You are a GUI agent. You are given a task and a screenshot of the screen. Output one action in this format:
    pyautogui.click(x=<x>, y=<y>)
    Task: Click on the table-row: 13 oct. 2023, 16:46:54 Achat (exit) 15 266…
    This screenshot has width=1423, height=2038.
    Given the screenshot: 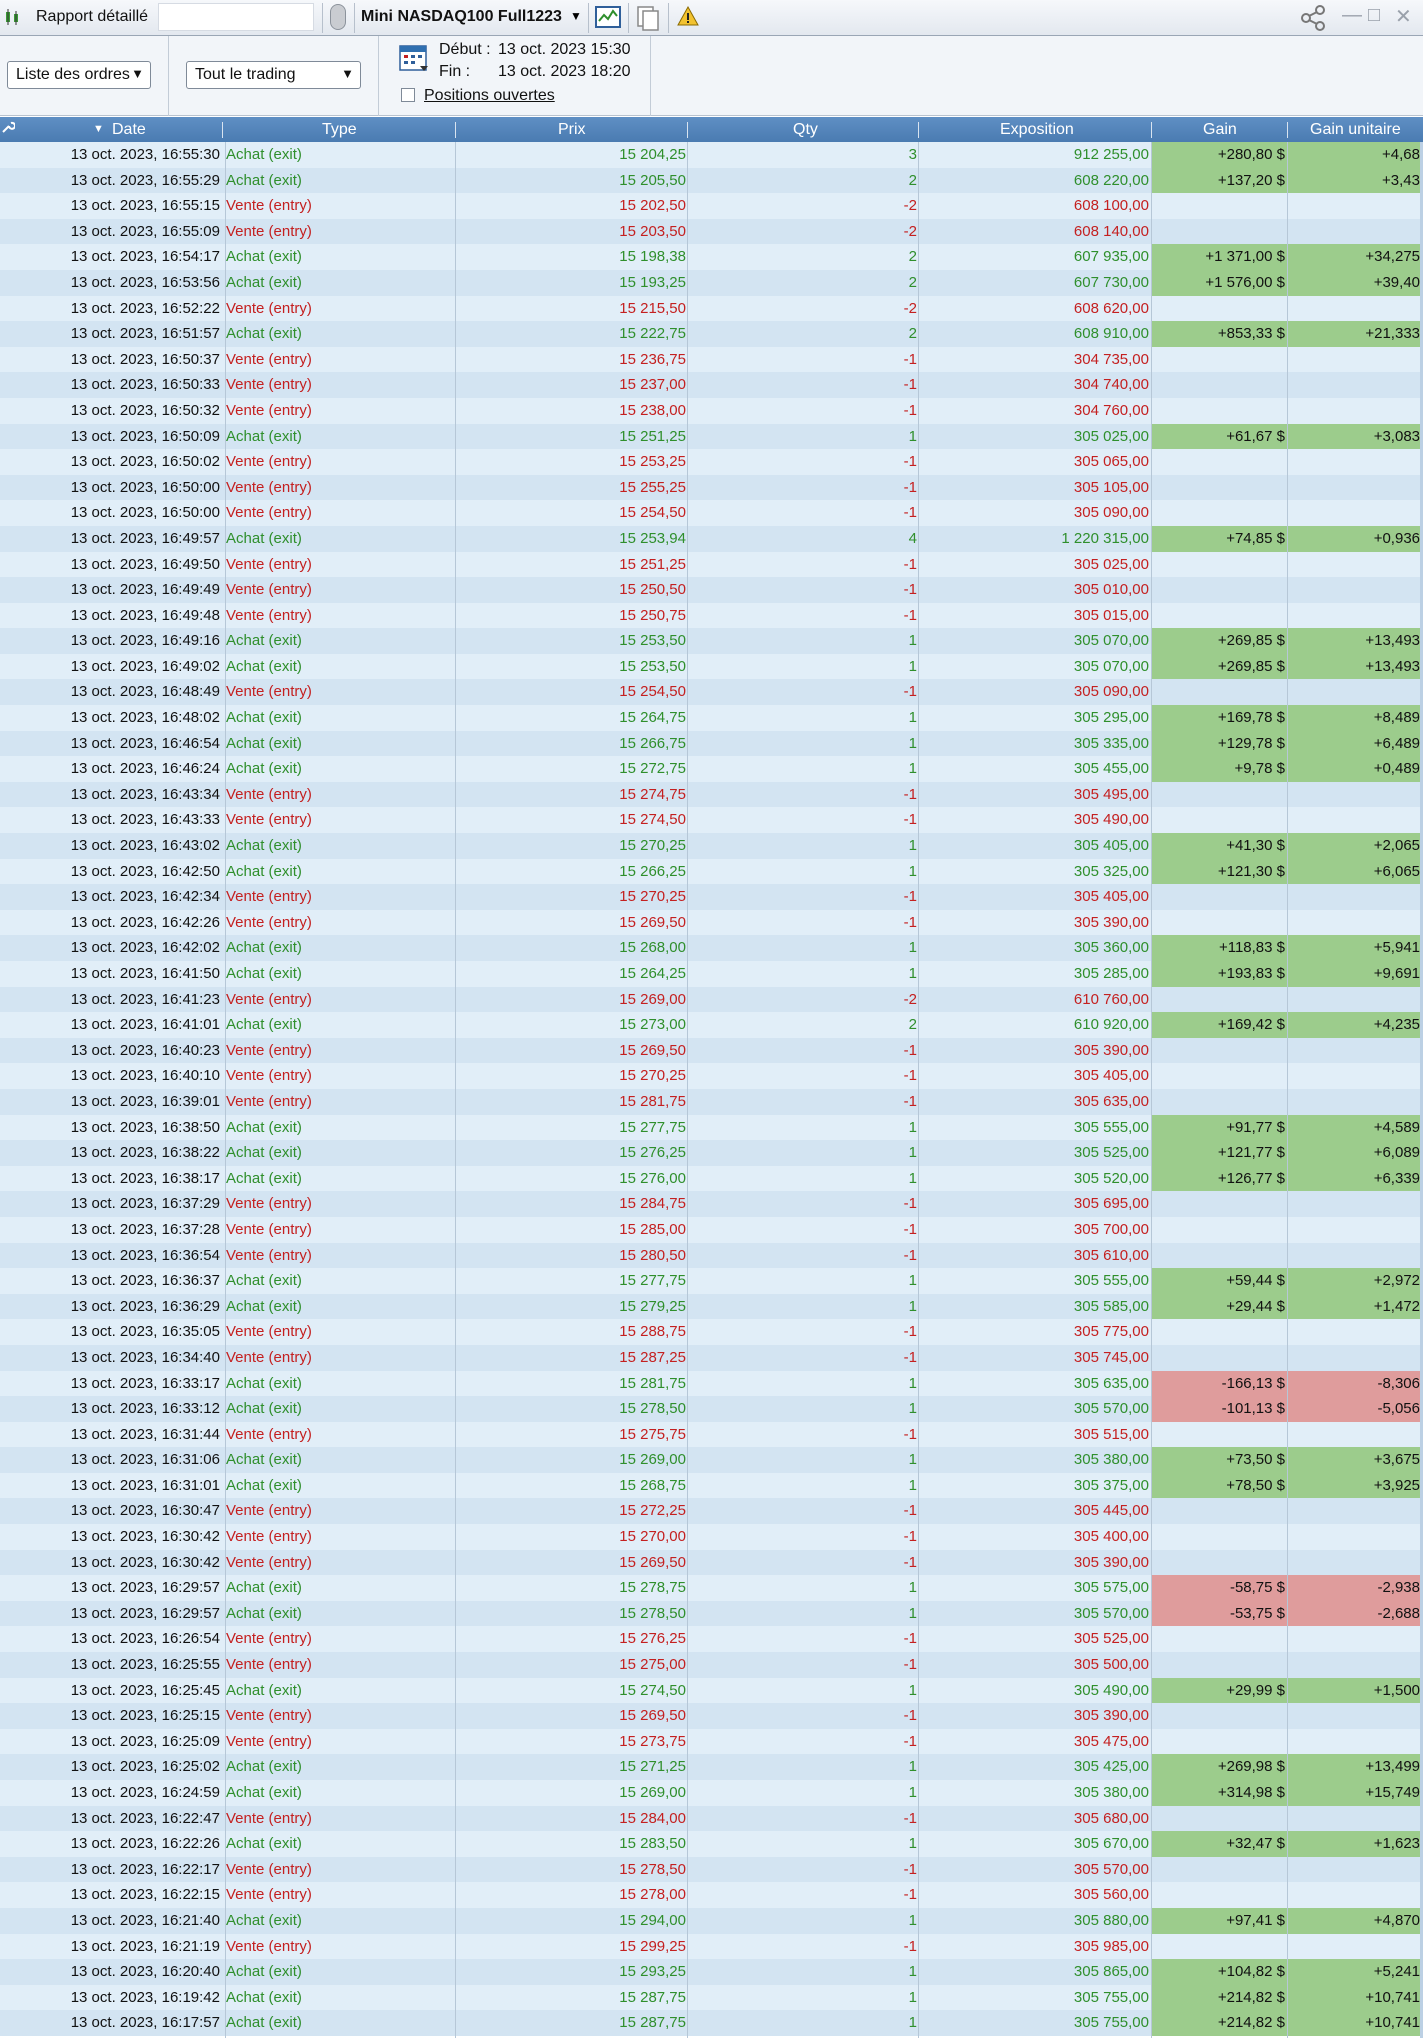 What is the action you would take?
    pyautogui.click(x=711, y=743)
    